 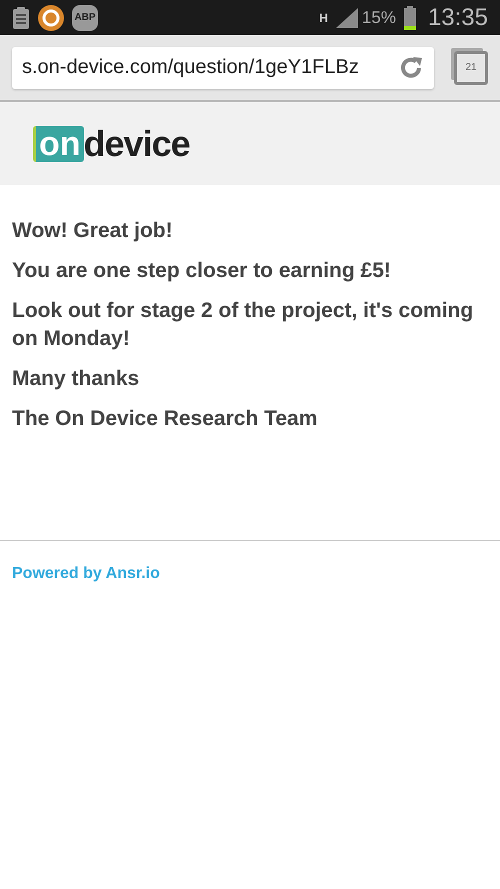 What do you see at coordinates (165, 419) in the screenshot?
I see `message-text: The On Device Research Team` at bounding box center [165, 419].